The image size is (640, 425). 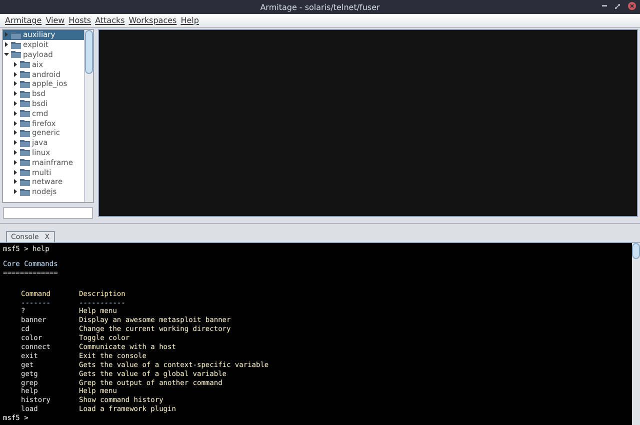 What do you see at coordinates (636, 334) in the screenshot?
I see `console-scrollbar` at bounding box center [636, 334].